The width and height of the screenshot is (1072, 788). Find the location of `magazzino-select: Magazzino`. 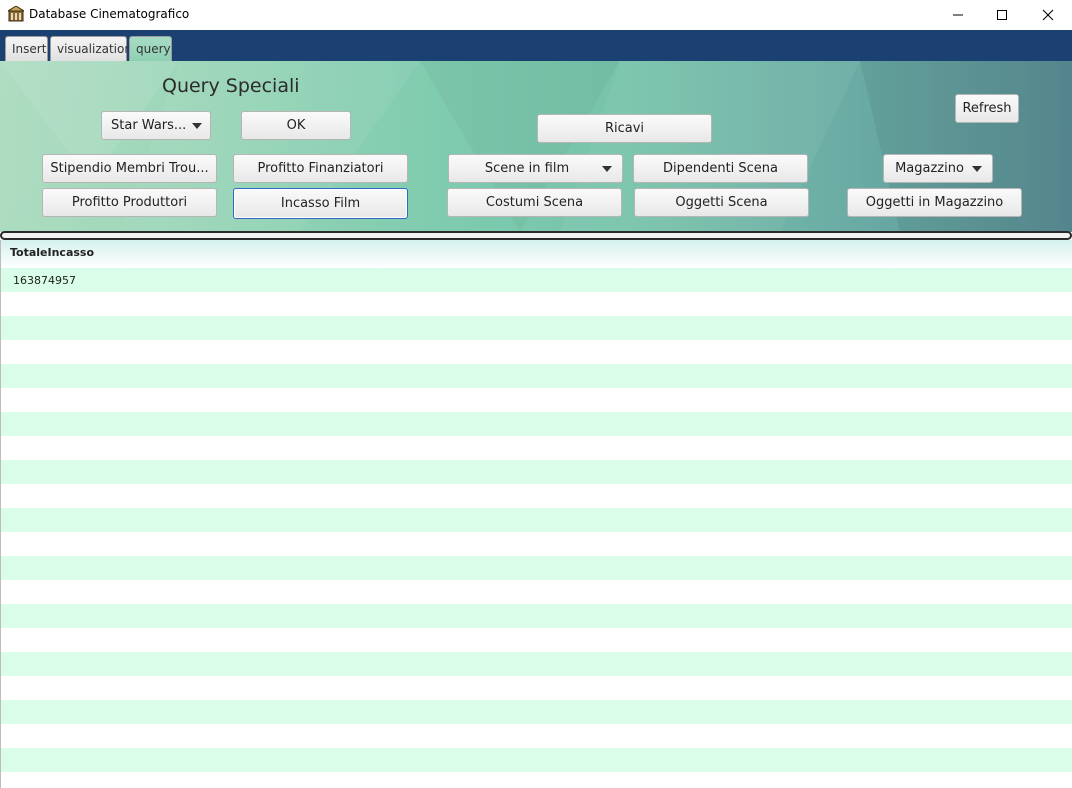

magazzino-select: Magazzino is located at coordinates (938, 168).